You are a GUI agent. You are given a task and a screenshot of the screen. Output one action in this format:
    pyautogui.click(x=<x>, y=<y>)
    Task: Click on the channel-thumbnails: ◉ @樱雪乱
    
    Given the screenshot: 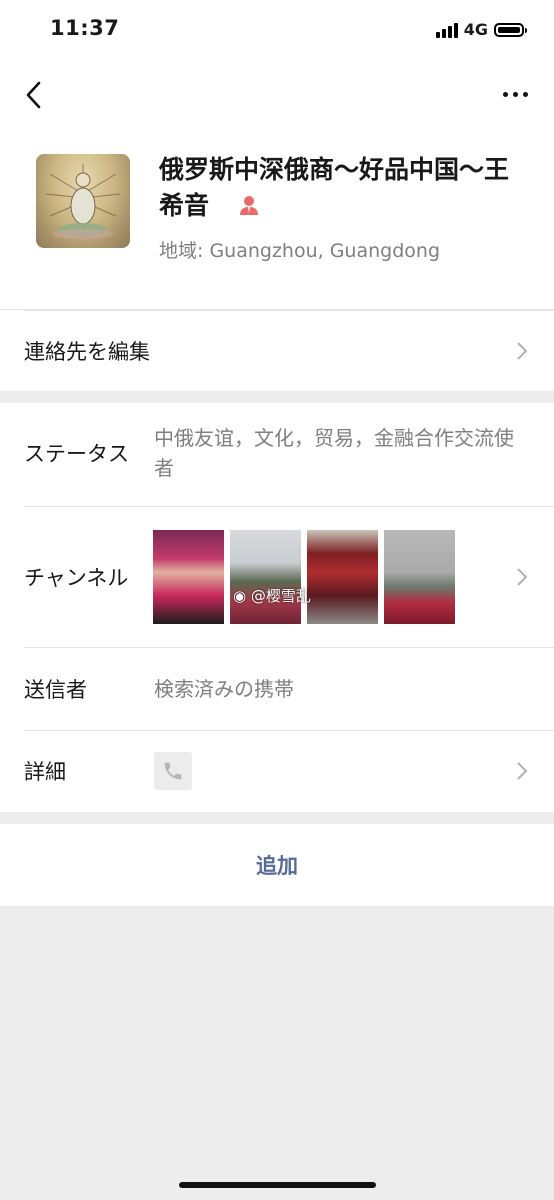 What is the action you would take?
    pyautogui.click(x=304, y=576)
    